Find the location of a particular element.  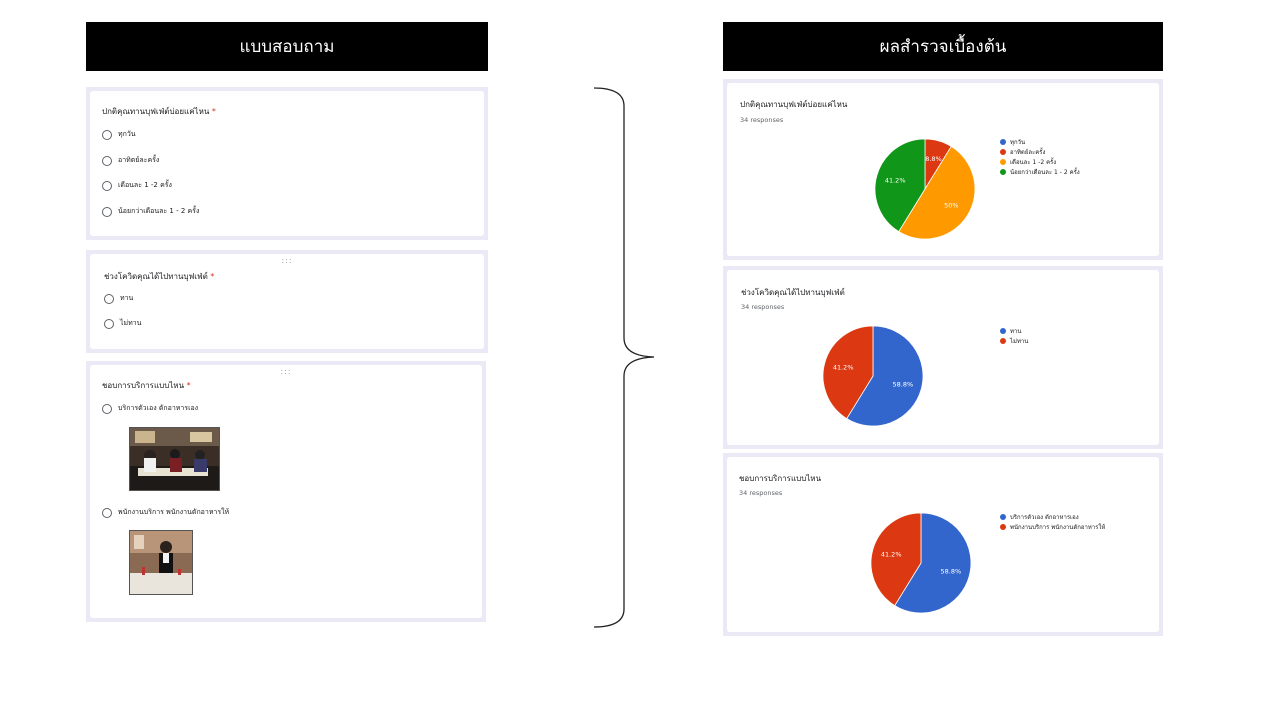

legend-label: เดือนละ 1 -2 ครั้ง is located at coordinates (1033, 162).